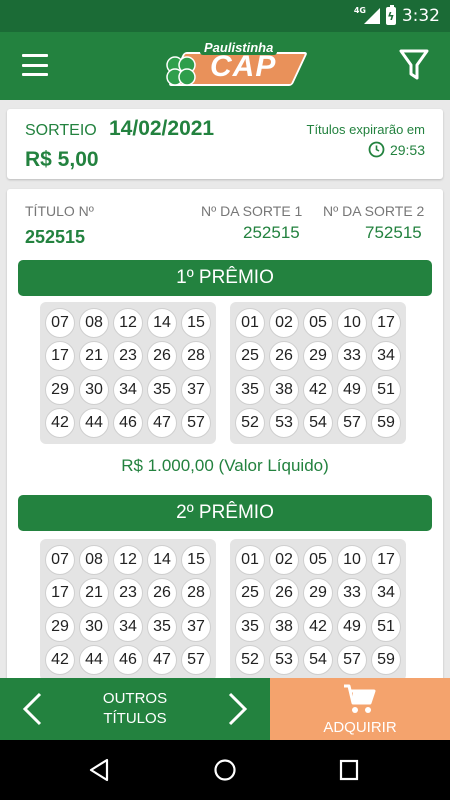 This screenshot has width=450, height=800. Describe the element at coordinates (360, 698) in the screenshot. I see `cart-icon` at that location.